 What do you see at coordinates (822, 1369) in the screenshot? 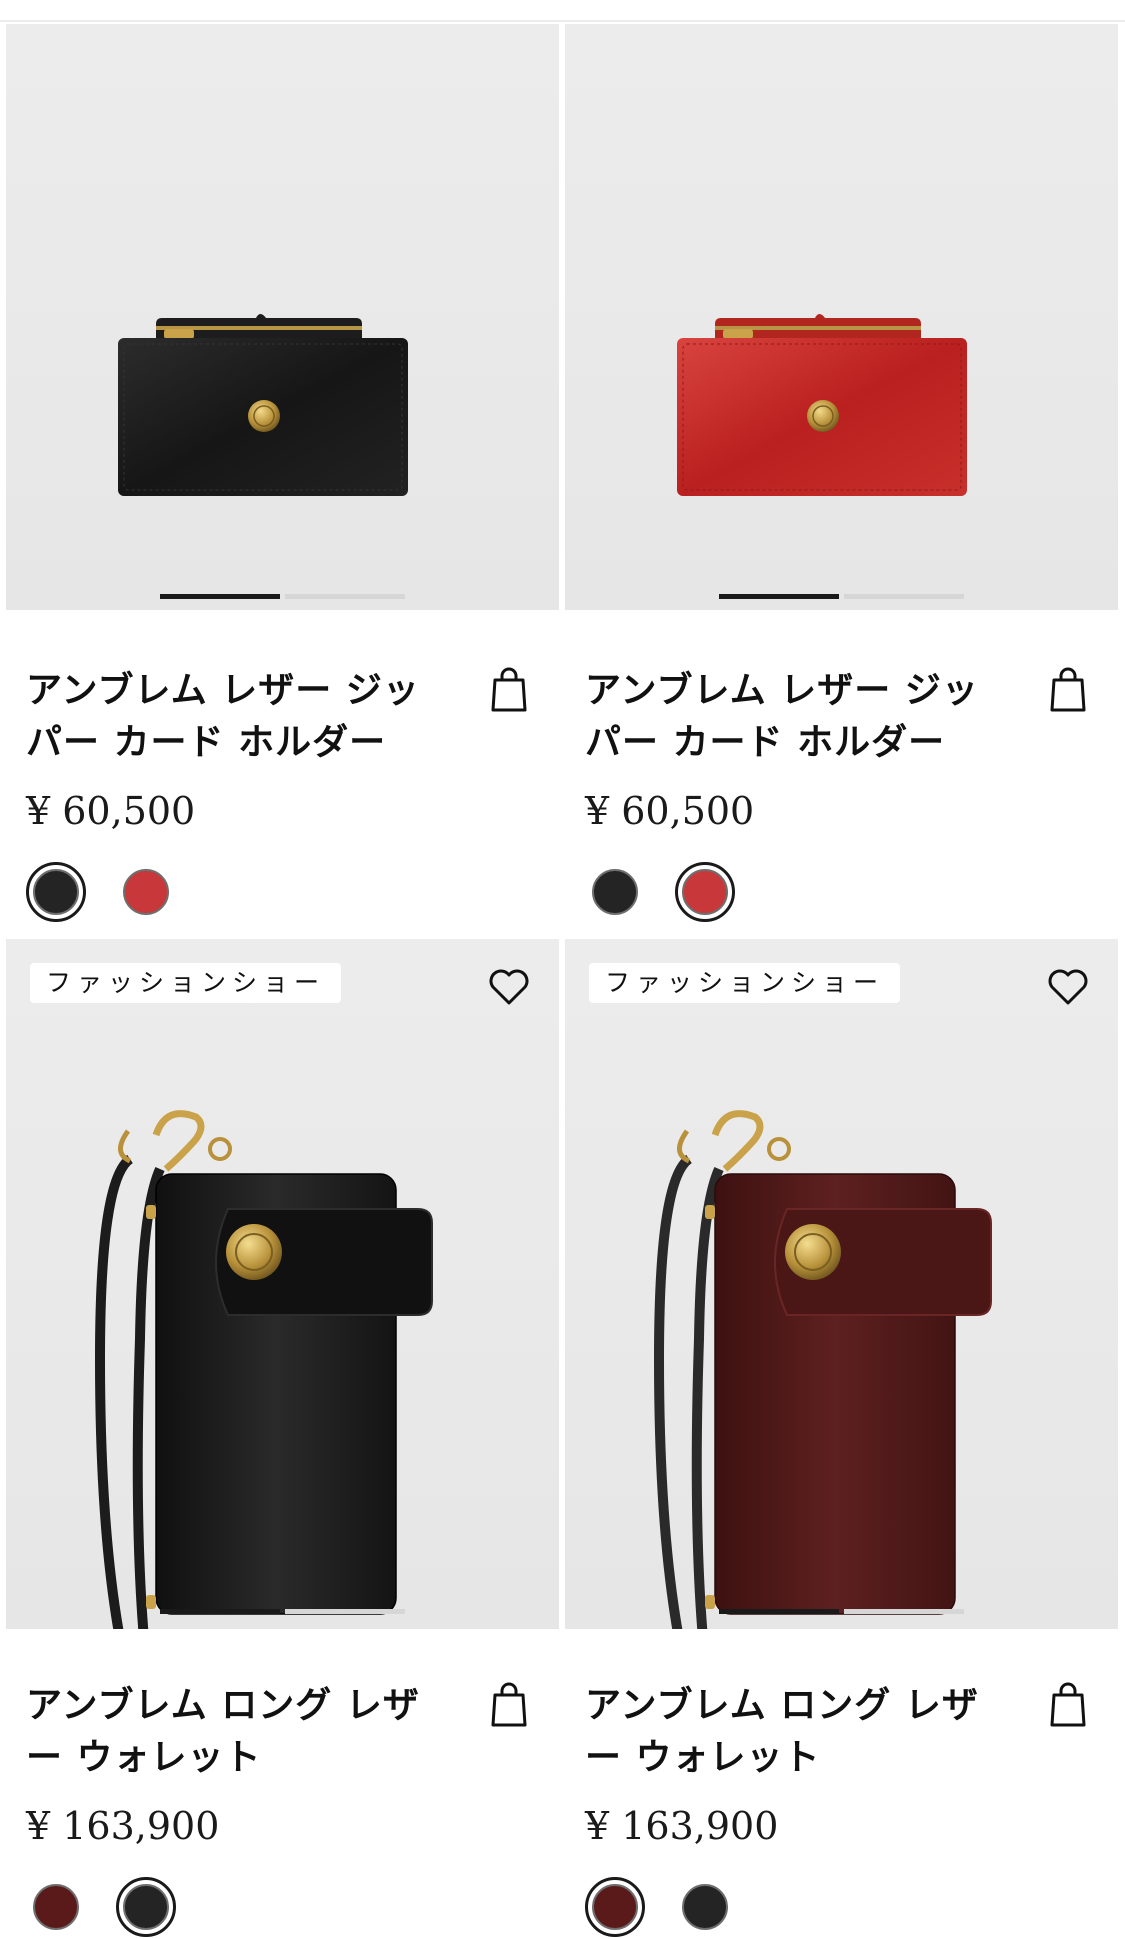
I see `wallet-burgundy-image` at bounding box center [822, 1369].